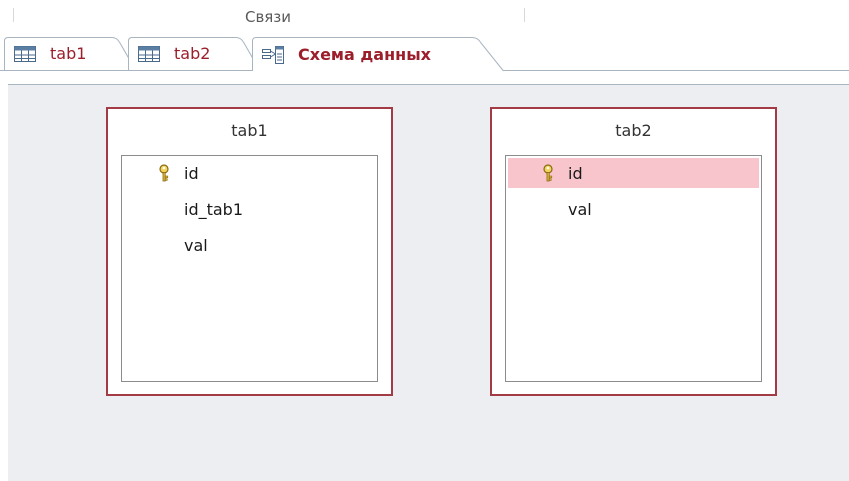 The image size is (849, 481). Describe the element at coordinates (249, 209) in the screenshot. I see `field-row: id_tab1` at that location.